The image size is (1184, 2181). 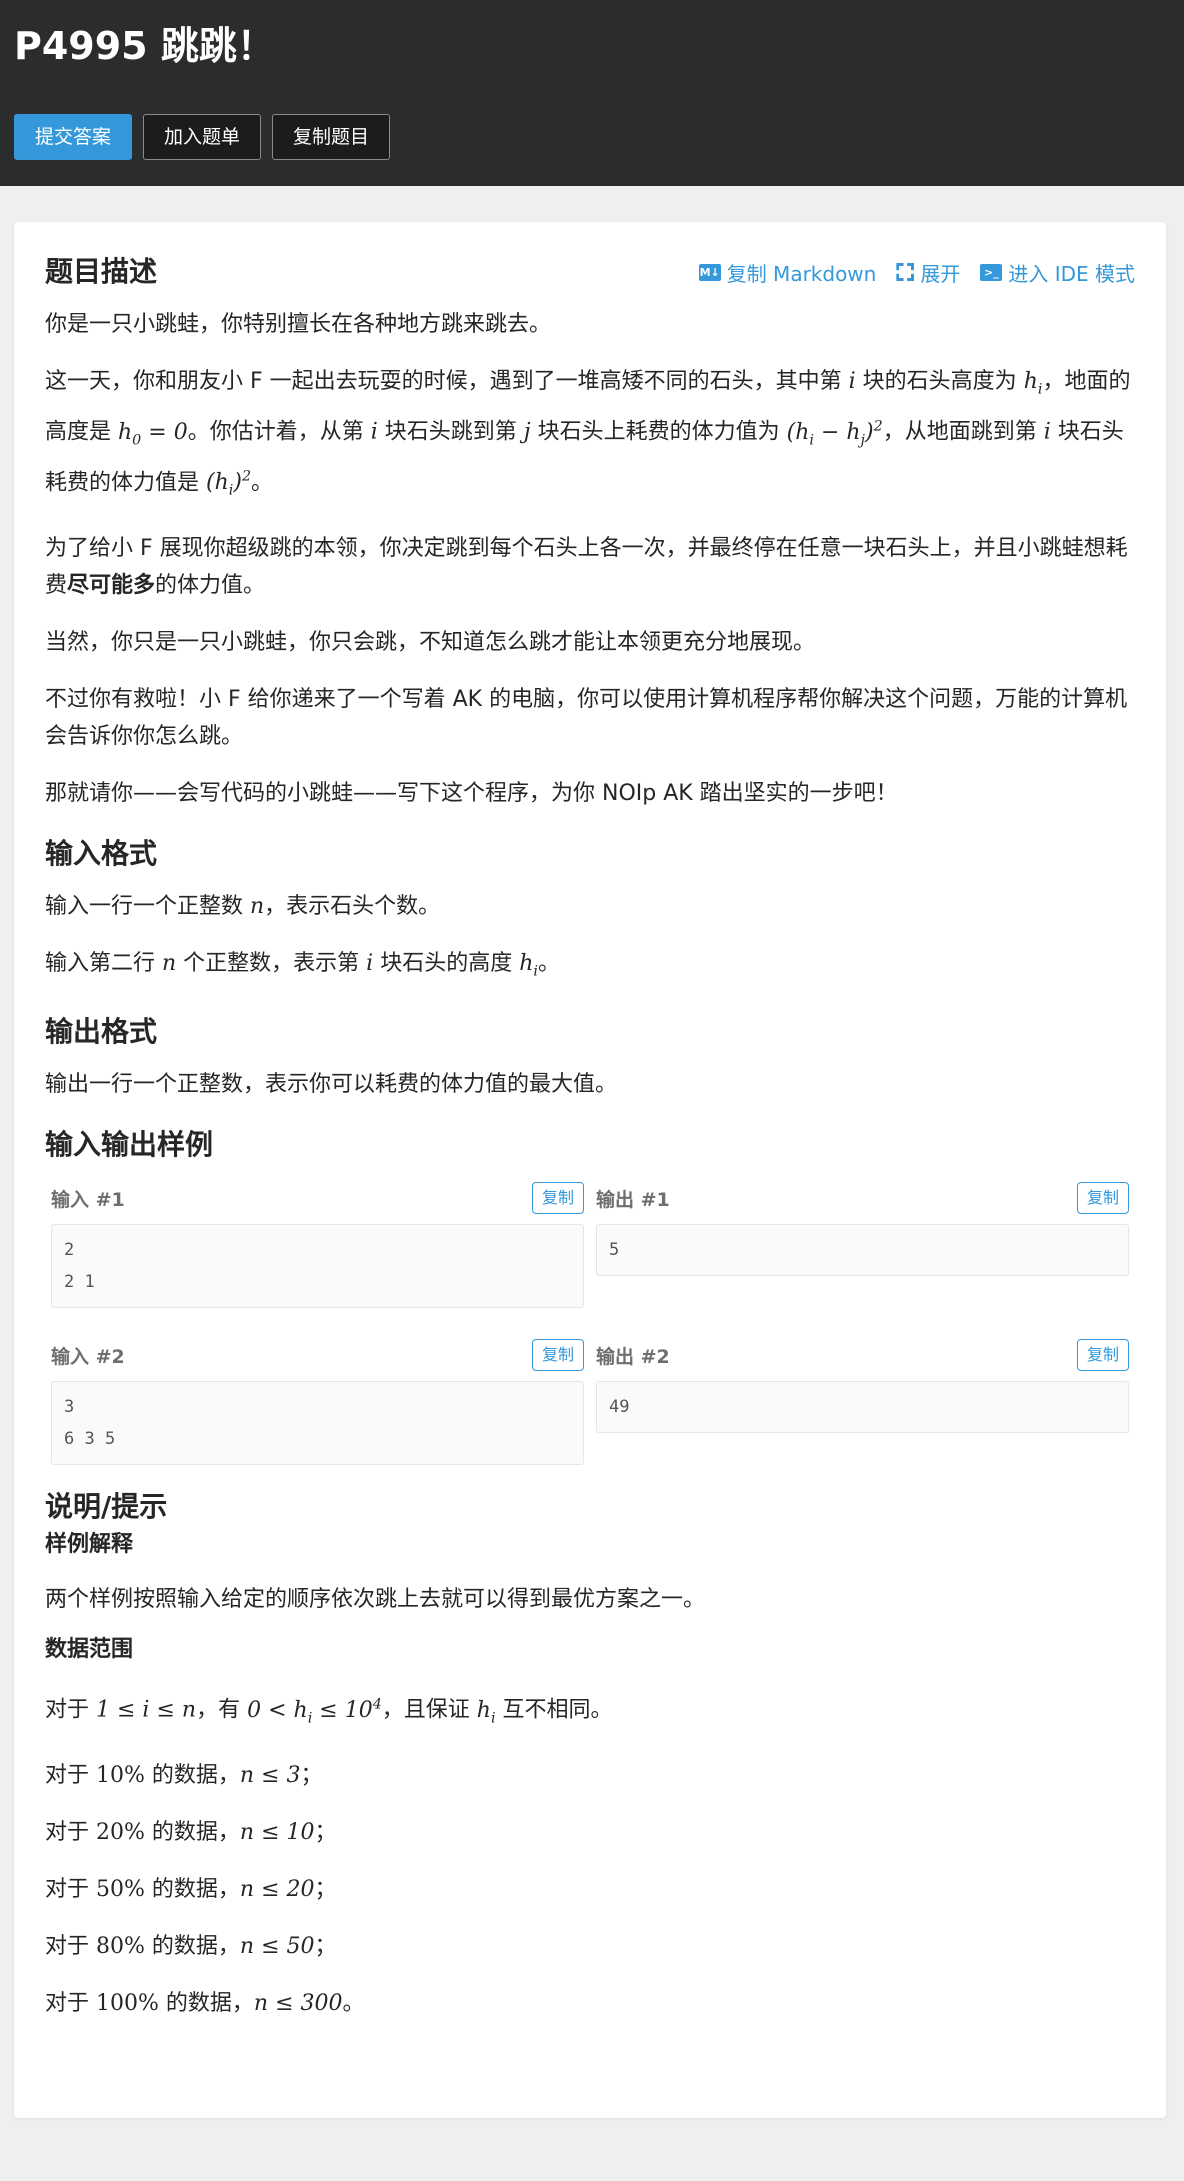 I want to click on add-to-list-button: 加入题单, so click(x=202, y=137).